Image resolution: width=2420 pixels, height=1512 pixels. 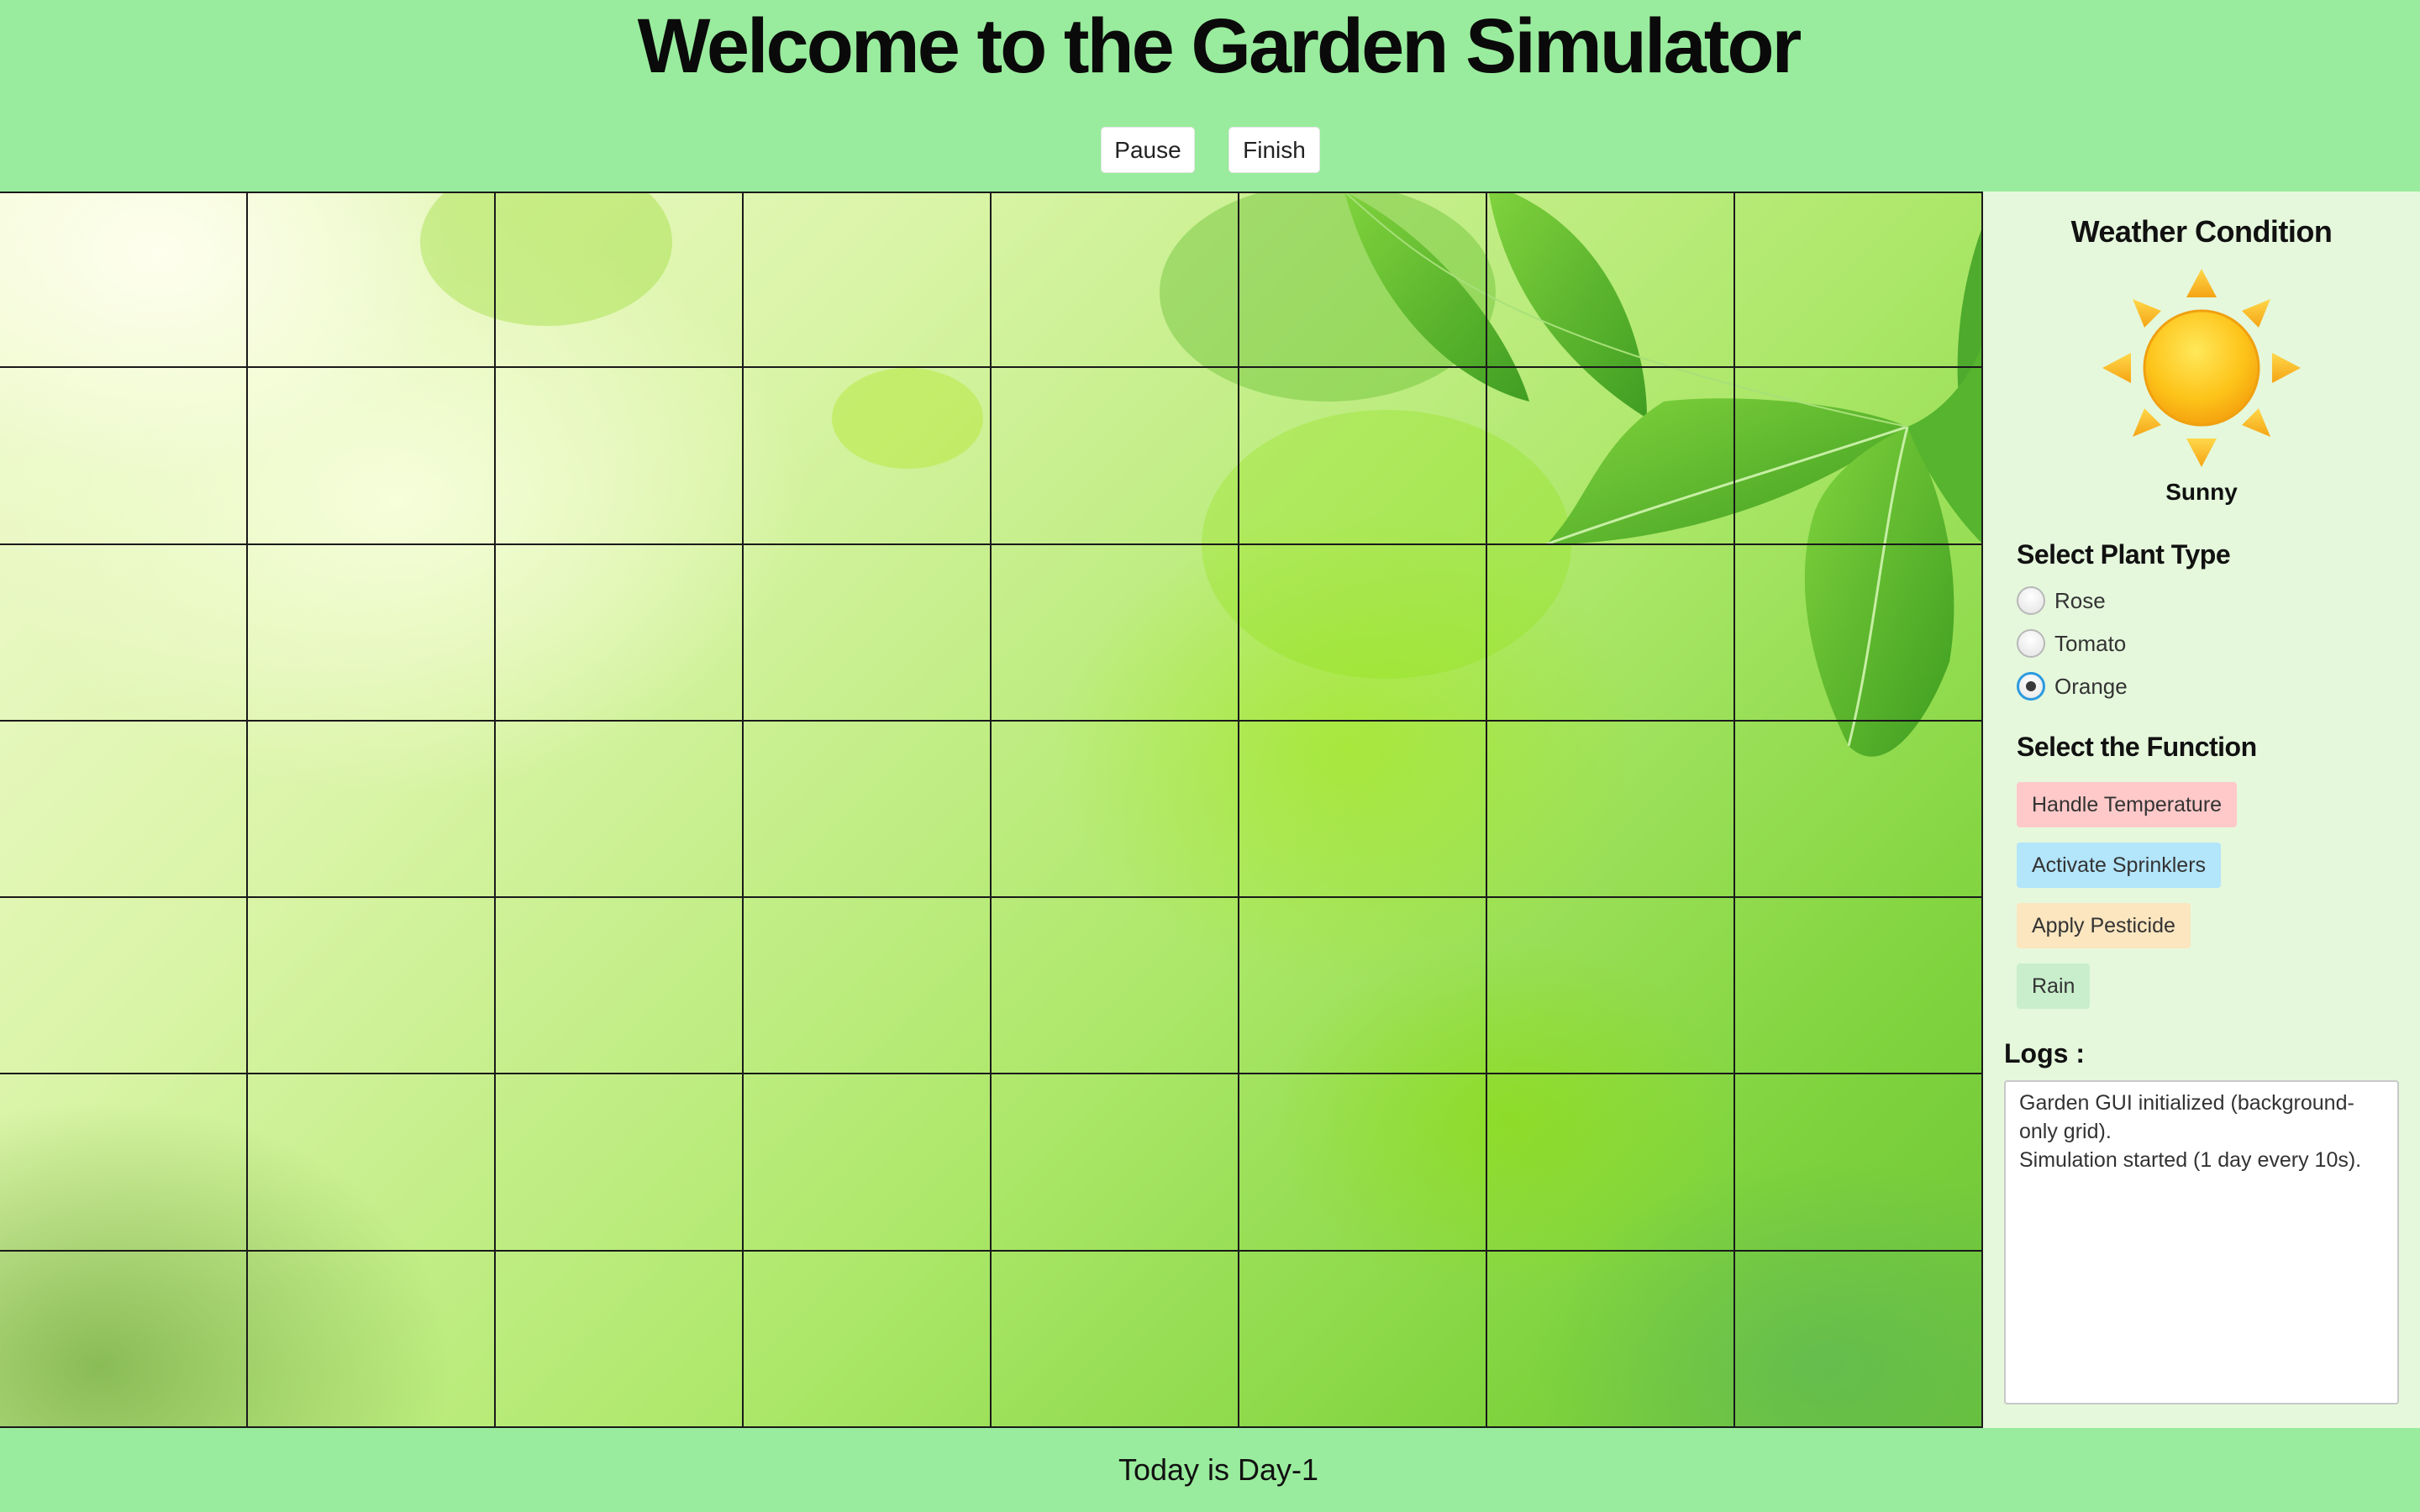 I want to click on rain-button: Rain, so click(x=2054, y=986).